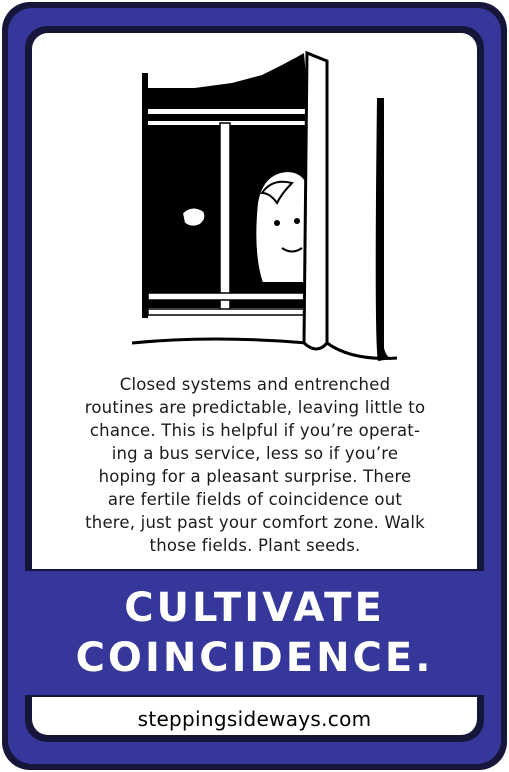 The width and height of the screenshot is (509, 772). I want to click on curtain-right-inner, so click(315, 200).